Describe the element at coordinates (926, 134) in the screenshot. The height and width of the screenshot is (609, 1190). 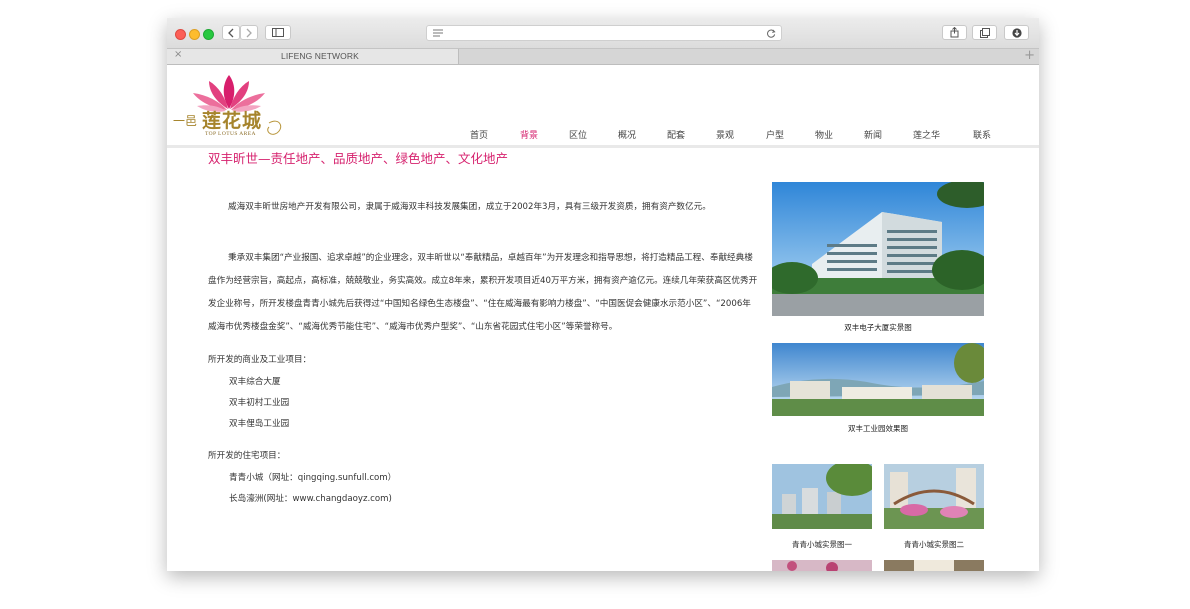
I see `nav-item-lotus: 莲之华` at that location.